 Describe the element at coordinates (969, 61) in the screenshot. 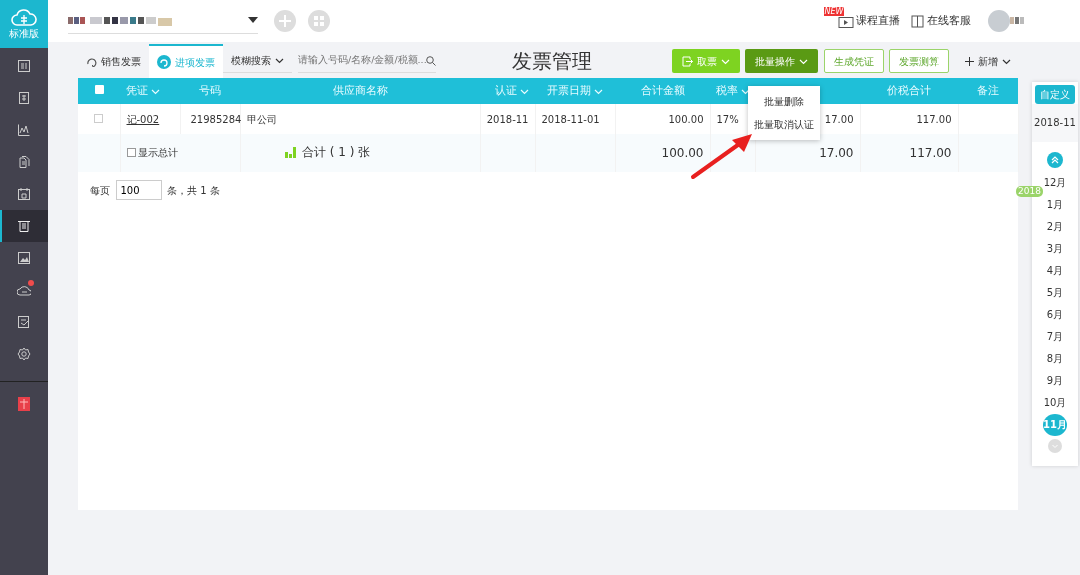

I see `plus-icon` at that location.